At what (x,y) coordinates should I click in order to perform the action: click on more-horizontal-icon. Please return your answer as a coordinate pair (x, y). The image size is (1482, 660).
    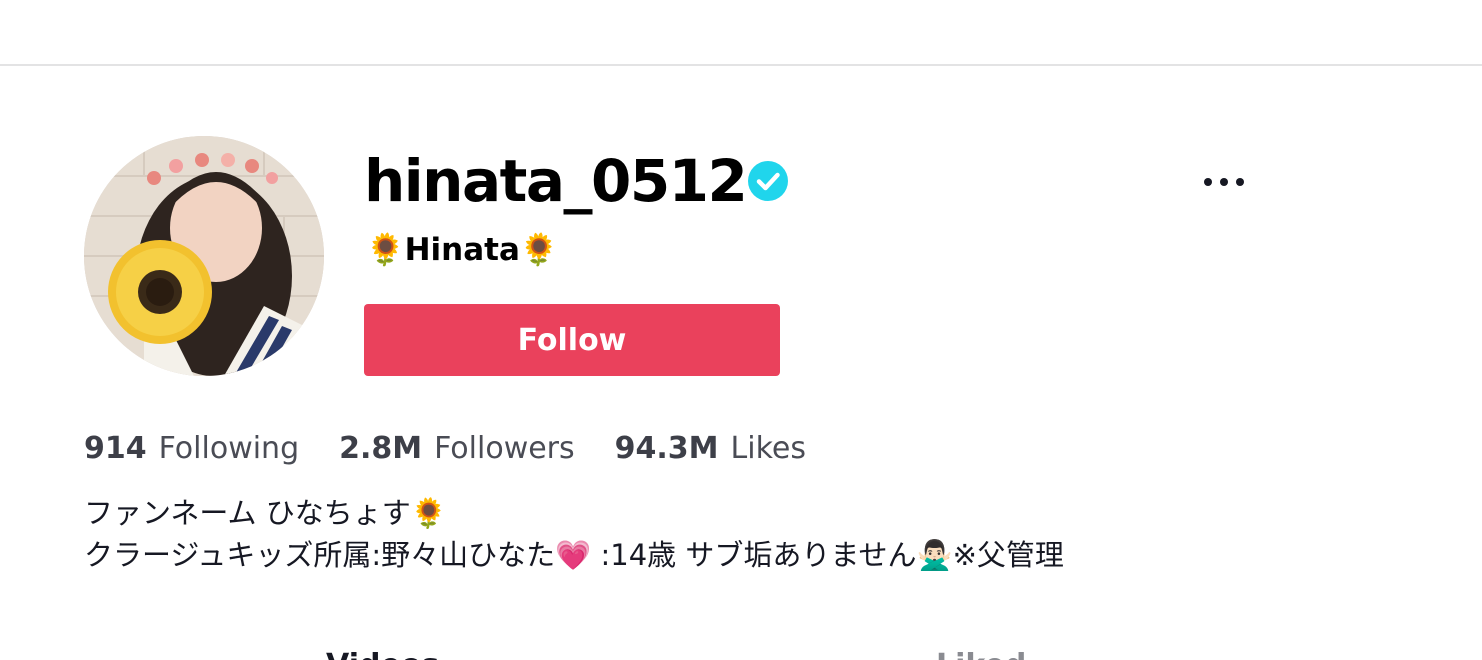
    Looking at the image, I should click on (1208, 182).